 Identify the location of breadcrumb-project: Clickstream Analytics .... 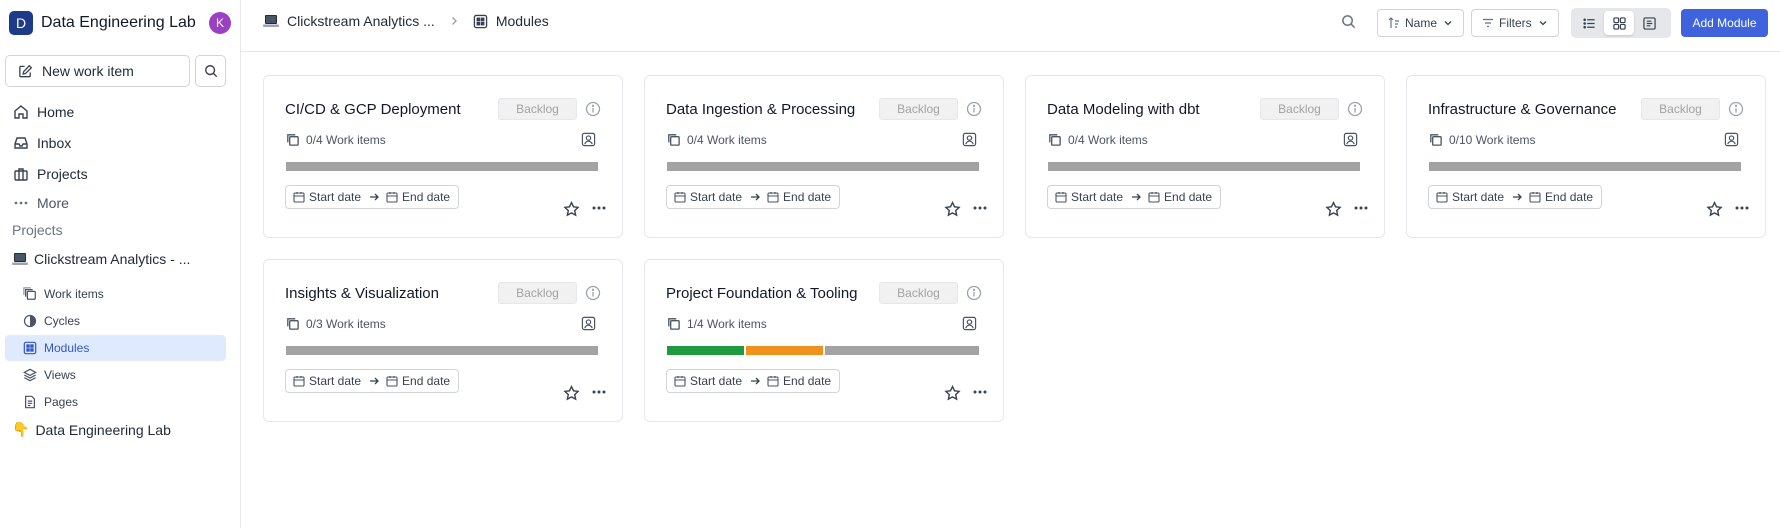
(361, 21).